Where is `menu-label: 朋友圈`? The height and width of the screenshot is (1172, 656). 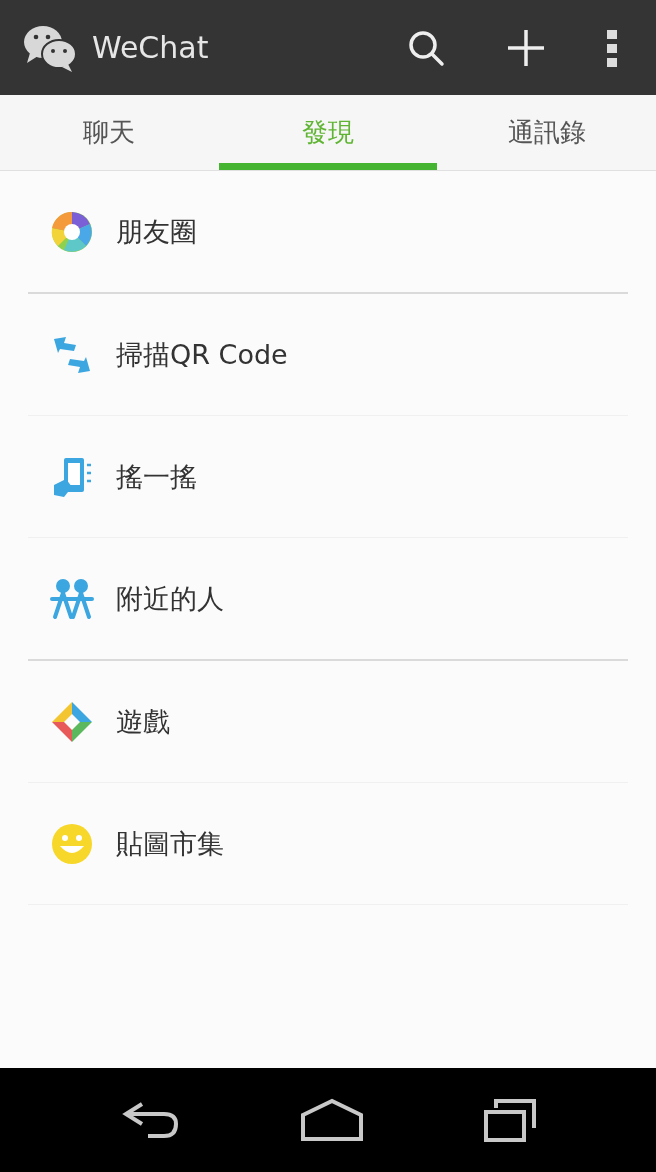 menu-label: 朋友圈 is located at coordinates (156, 231).